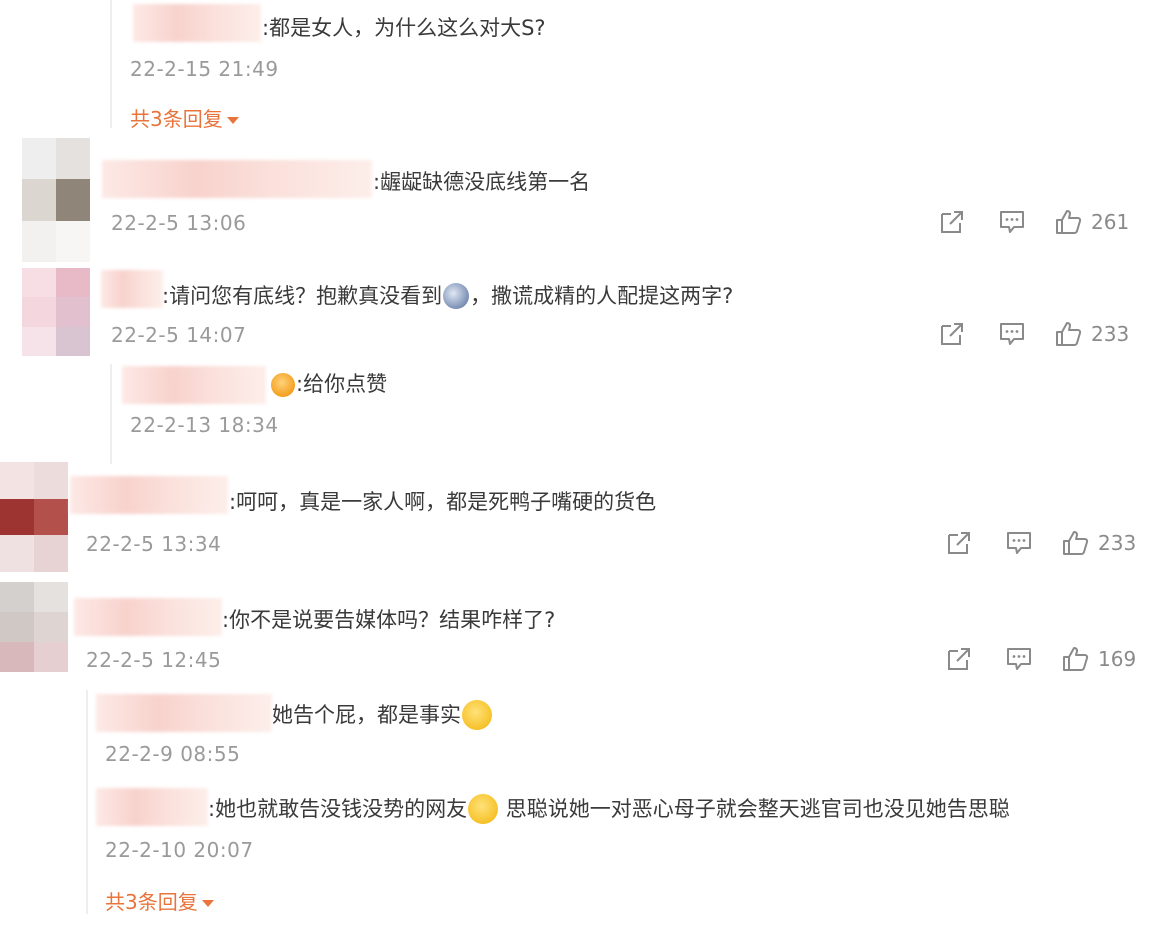  Describe the element at coordinates (456, 296) in the screenshot. I see `sad-emoji-icon` at that location.